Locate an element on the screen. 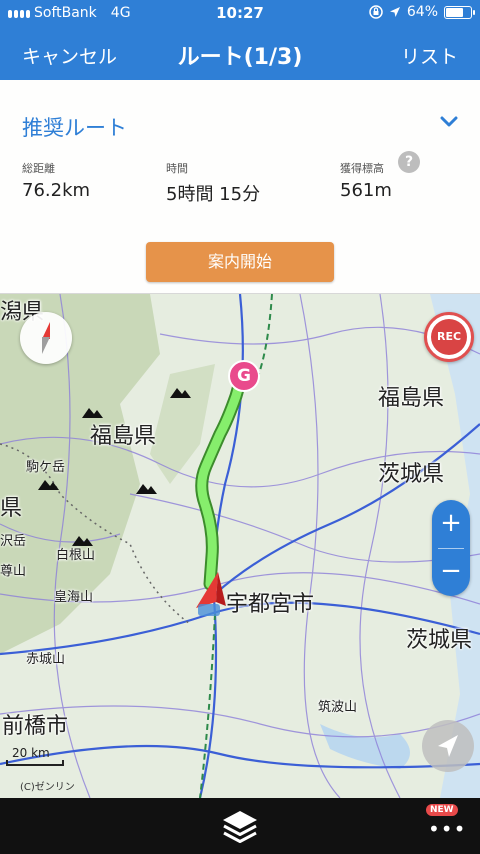 The height and width of the screenshot is (854, 480). nav-bar: キャンセル ルート(1/3) リスト is located at coordinates (240, 53).